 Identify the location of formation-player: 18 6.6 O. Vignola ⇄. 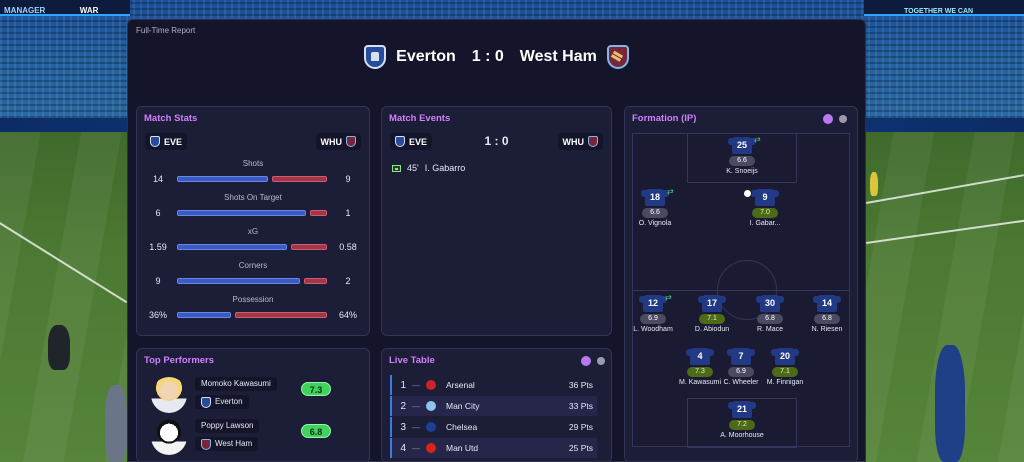
(655, 207).